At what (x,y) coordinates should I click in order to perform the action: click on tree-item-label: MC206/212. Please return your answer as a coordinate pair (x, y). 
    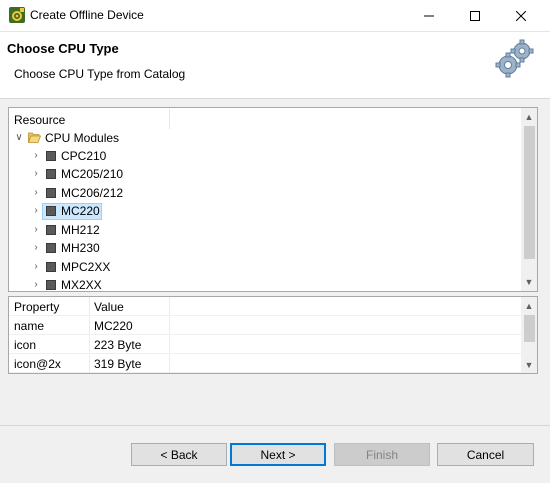
    Looking at the image, I should click on (92, 193).